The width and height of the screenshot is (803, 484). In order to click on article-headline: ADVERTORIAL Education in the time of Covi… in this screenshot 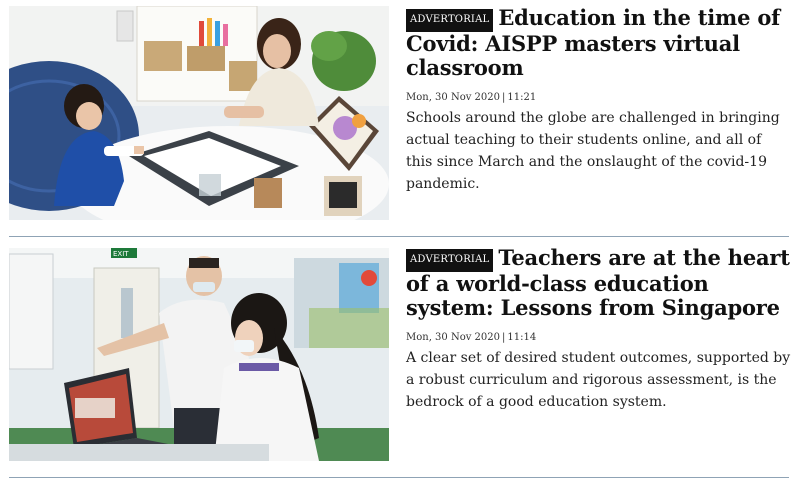, I will do `click(598, 43)`.